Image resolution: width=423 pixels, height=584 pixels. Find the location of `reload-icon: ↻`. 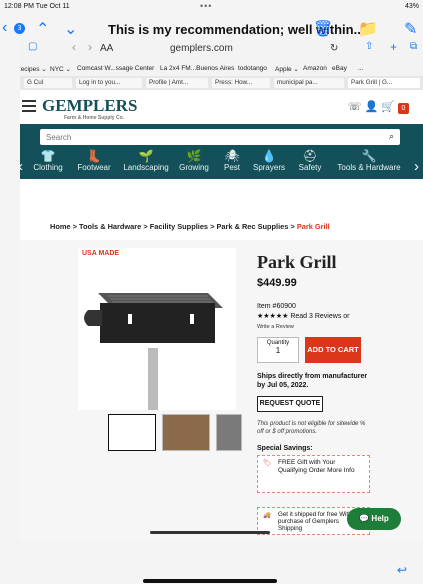

reload-icon: ↻ is located at coordinates (334, 48).